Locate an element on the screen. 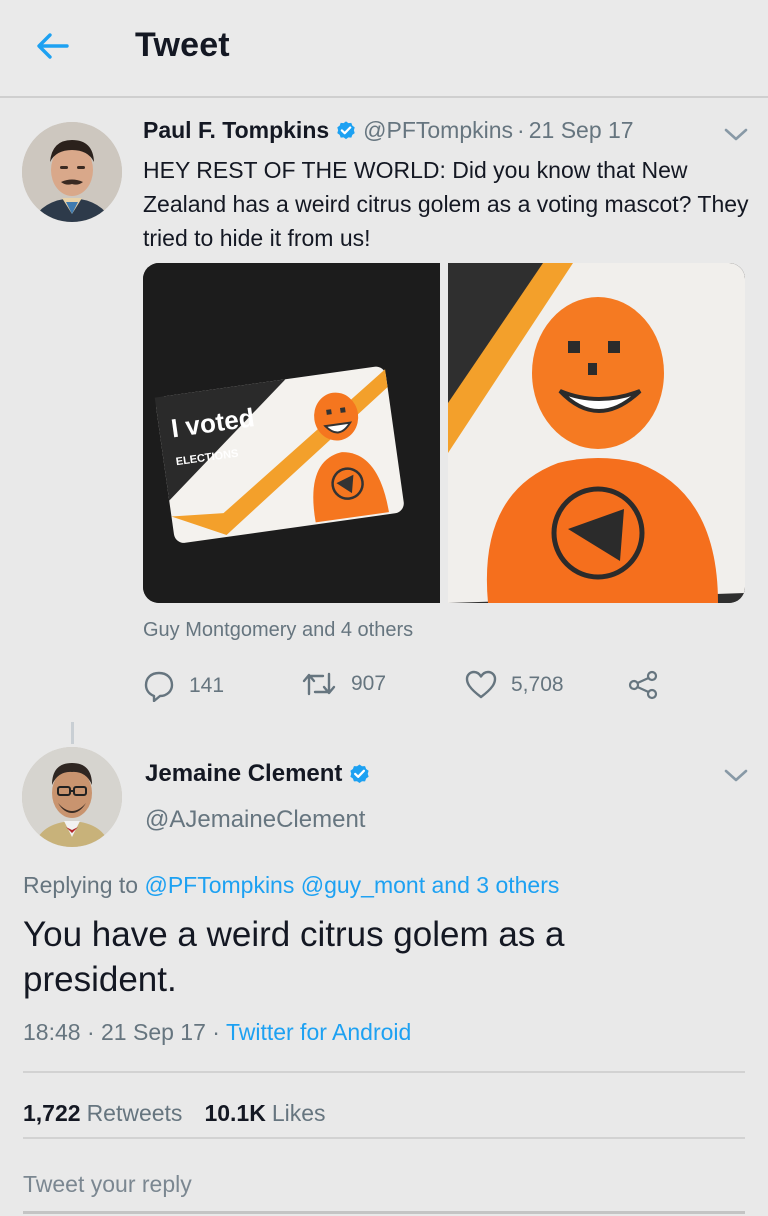  share-button is located at coordinates (643, 685).